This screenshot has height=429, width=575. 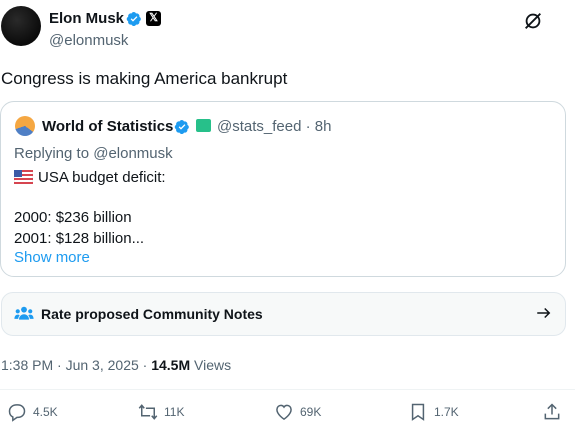 I want to click on tweet-meta: 1:38 PM · Jun 3, 2025 · 14.5M Views, so click(x=116, y=365).